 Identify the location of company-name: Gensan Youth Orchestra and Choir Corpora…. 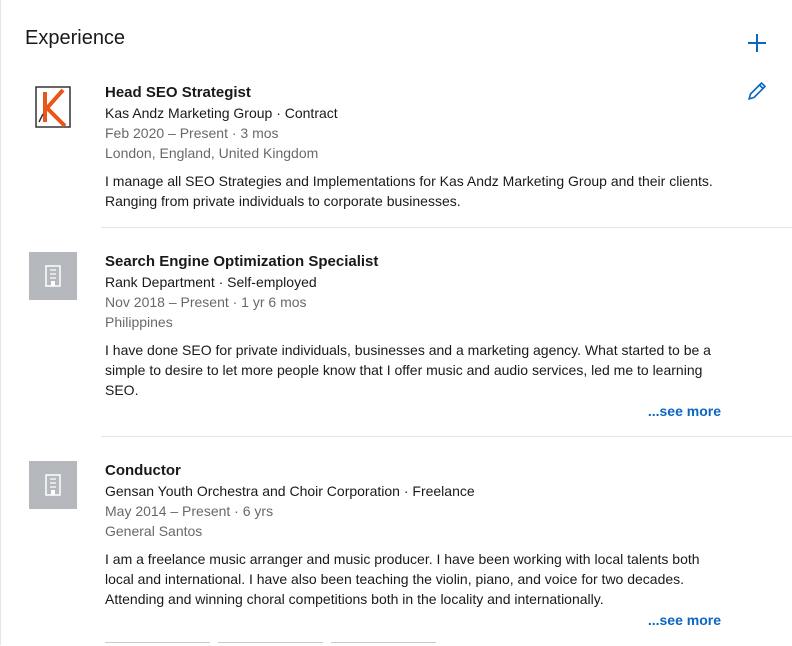
(290, 491).